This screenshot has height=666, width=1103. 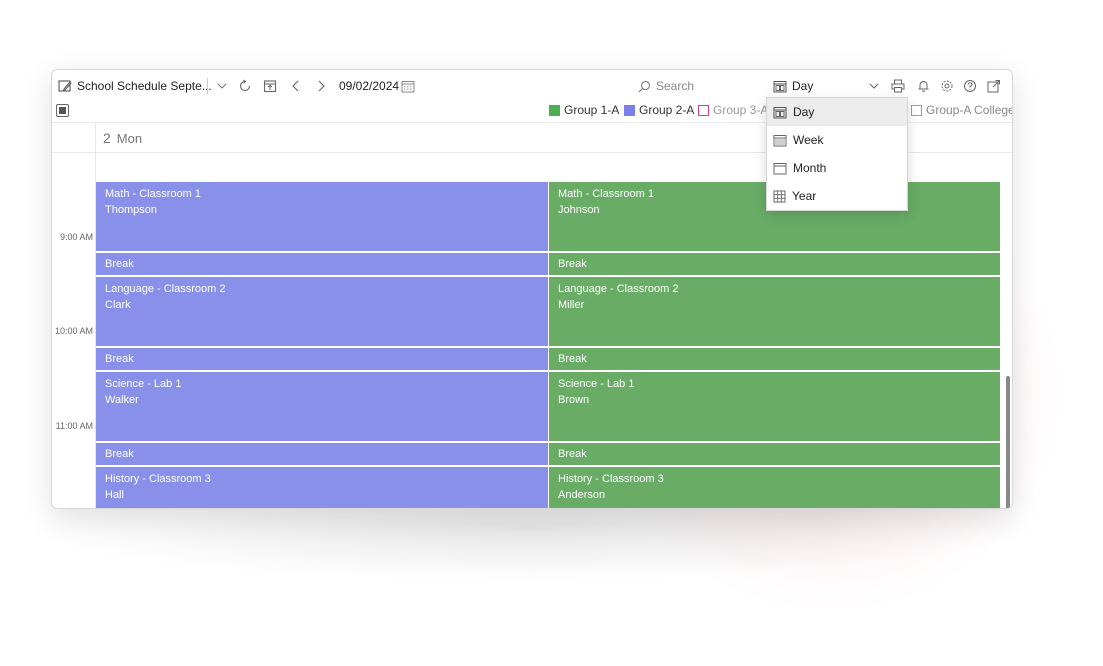 I want to click on legend-label: Group 3-A, so click(x=741, y=110).